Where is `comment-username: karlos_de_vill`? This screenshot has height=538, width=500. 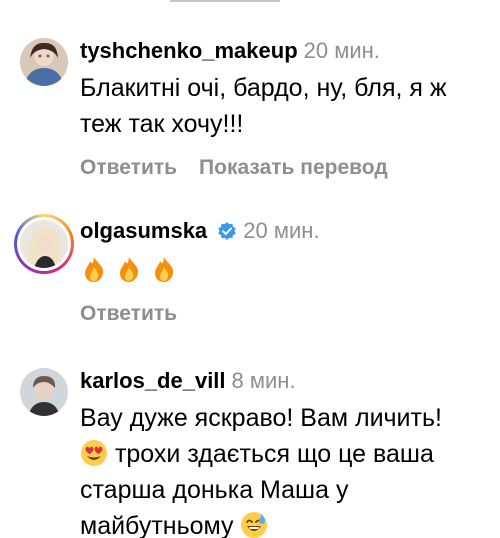
comment-username: karlos_de_vill is located at coordinates (153, 380).